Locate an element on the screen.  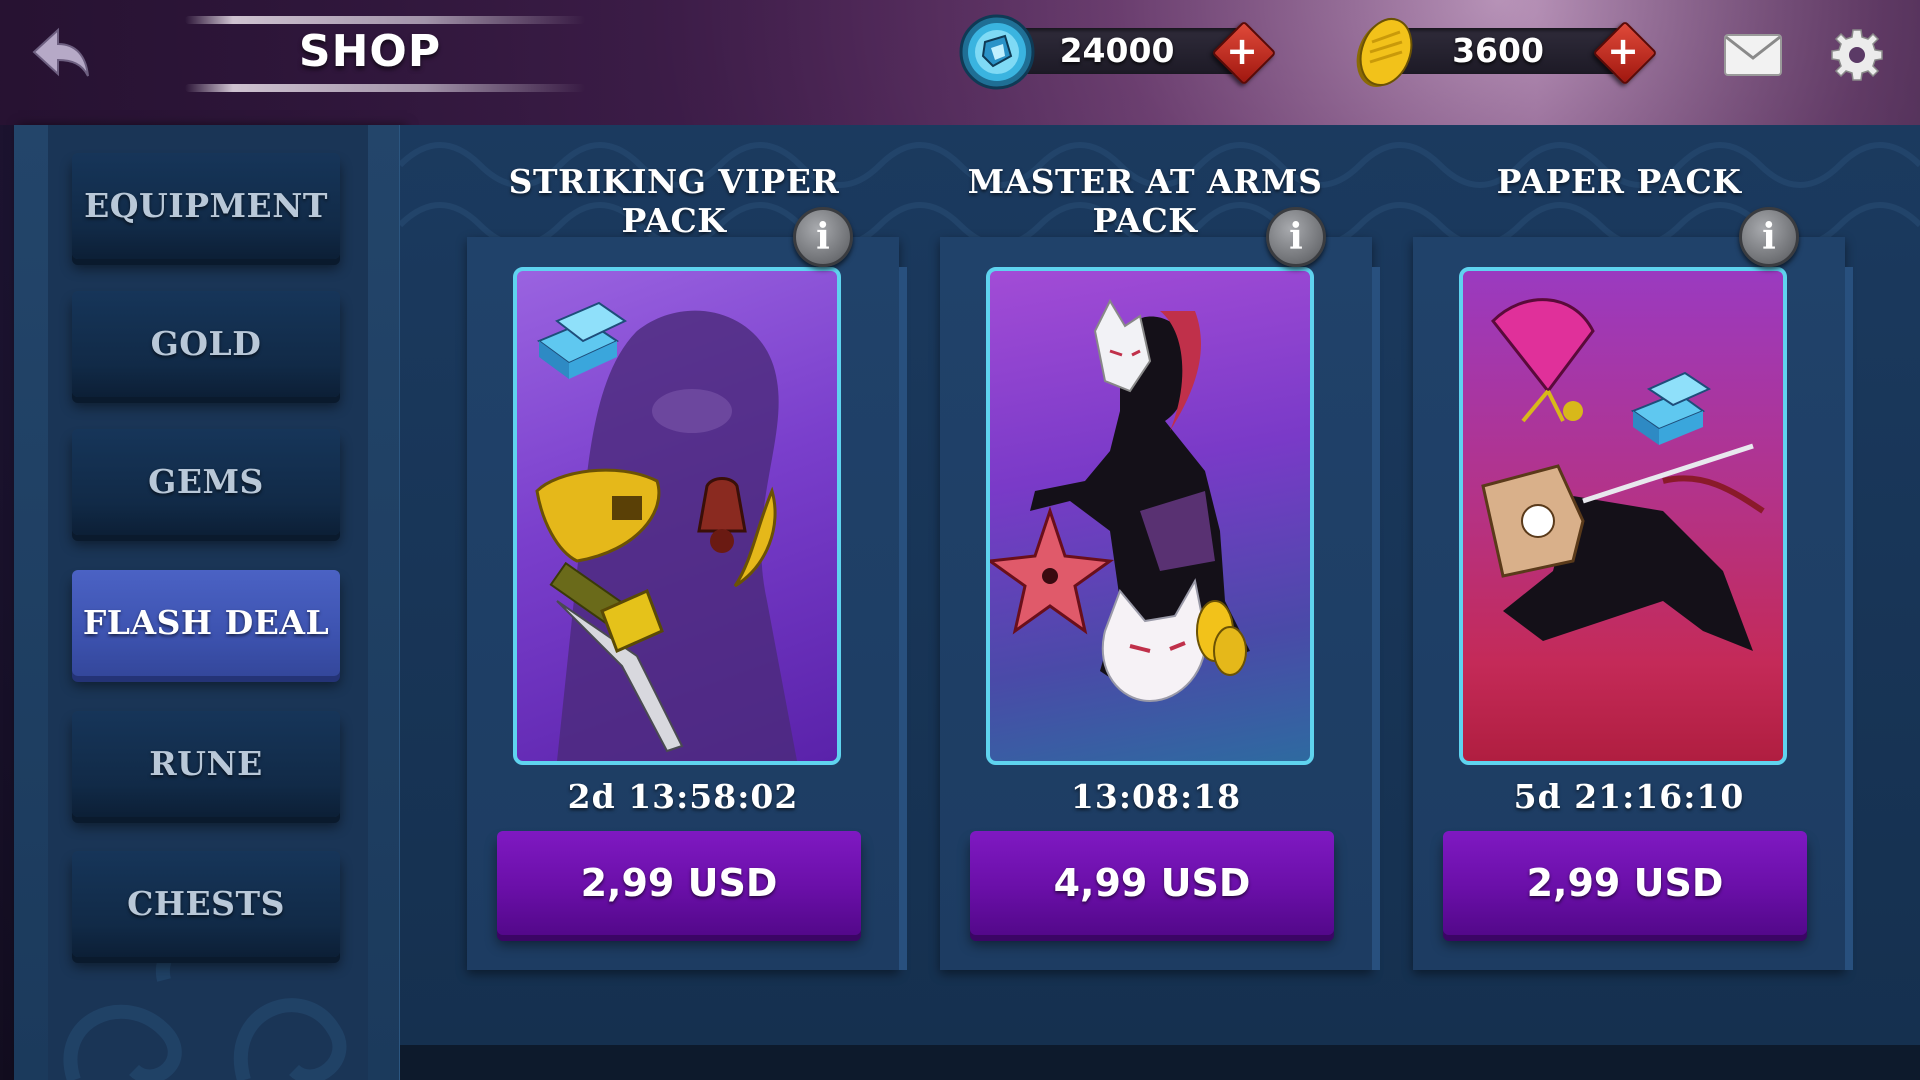
deal-timer: 5d 21:16:10 is located at coordinates (1629, 796).